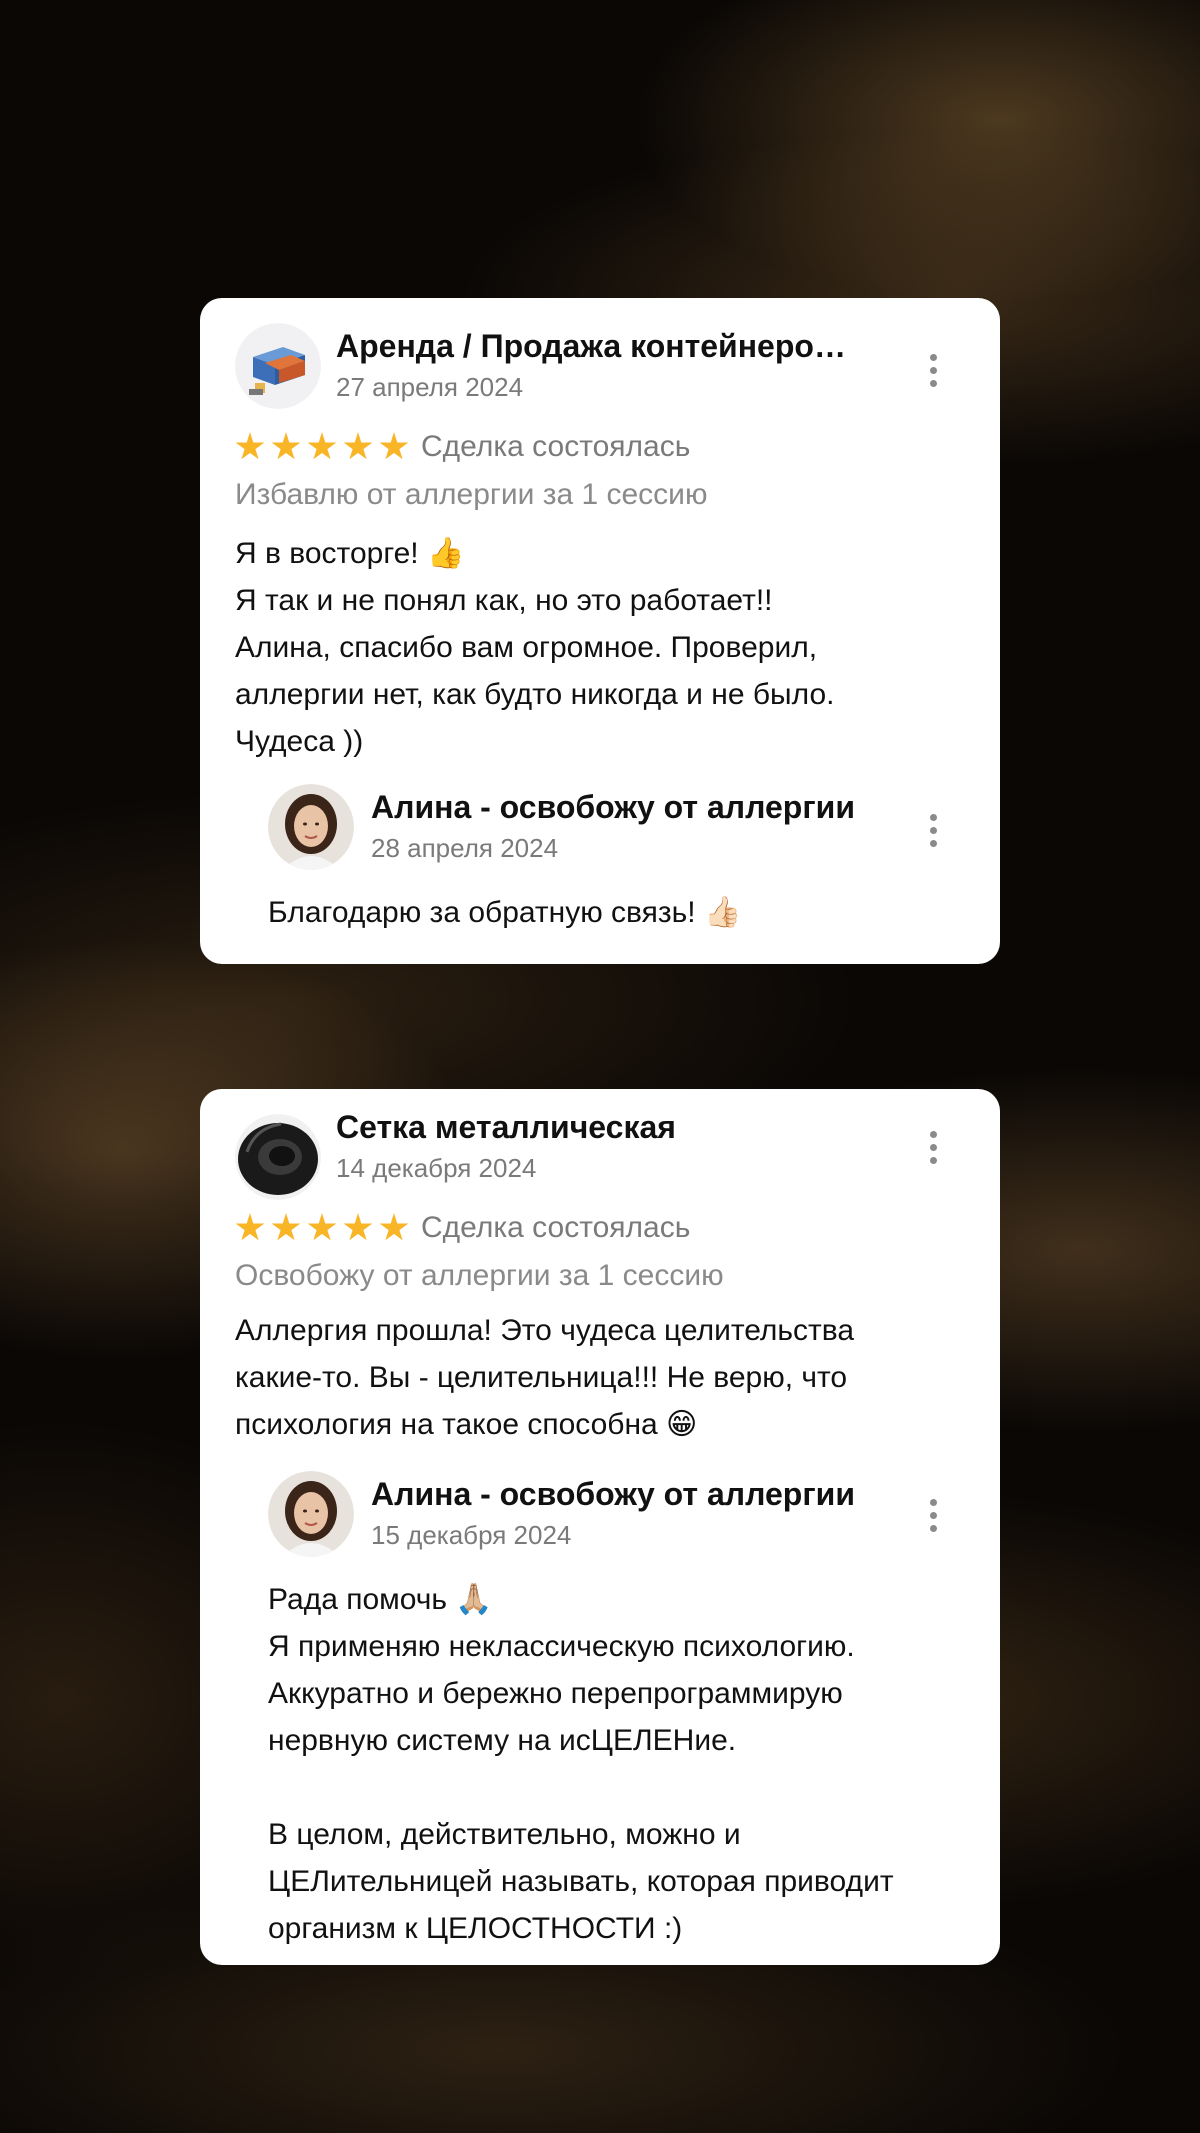  I want to click on container-logo-icon, so click(278, 366).